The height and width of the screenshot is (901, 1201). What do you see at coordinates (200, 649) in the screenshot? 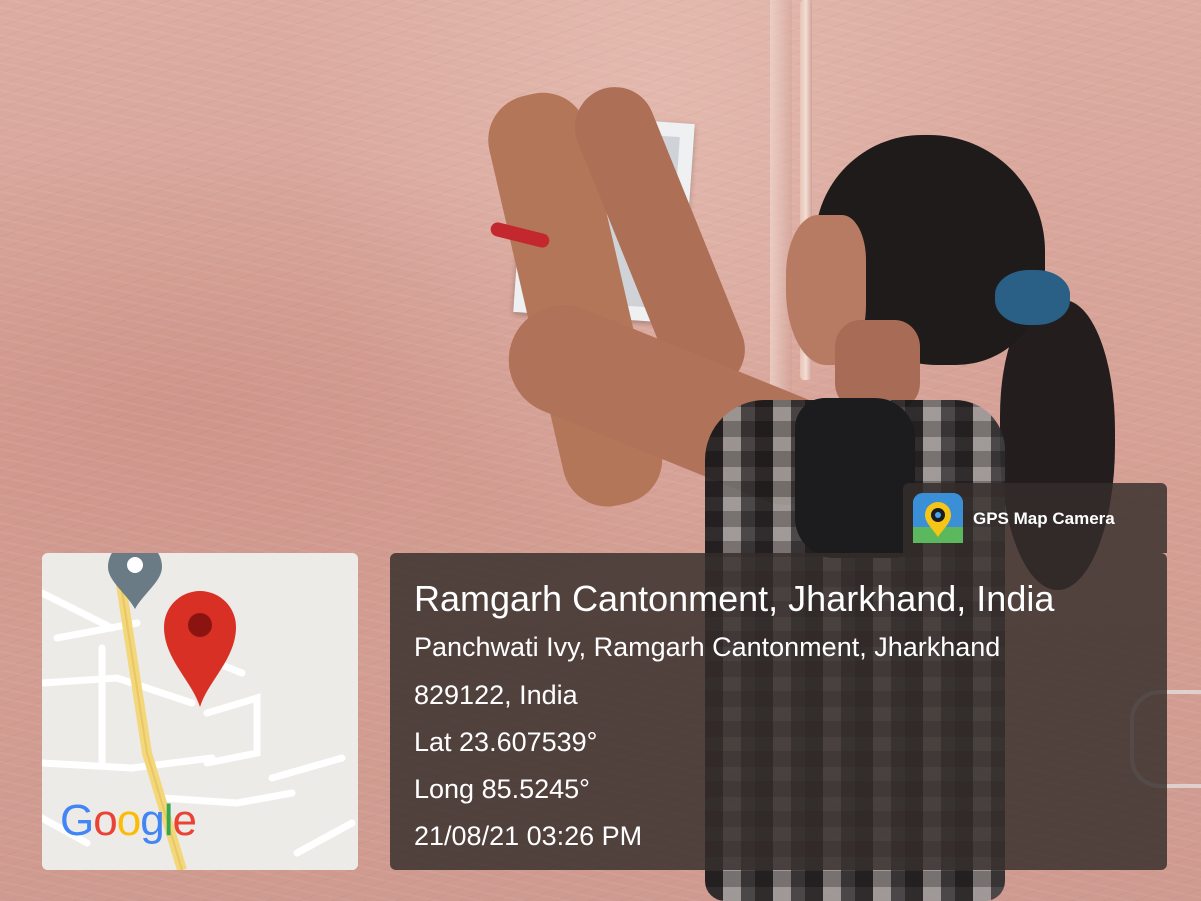
I see `location-pin-icon` at bounding box center [200, 649].